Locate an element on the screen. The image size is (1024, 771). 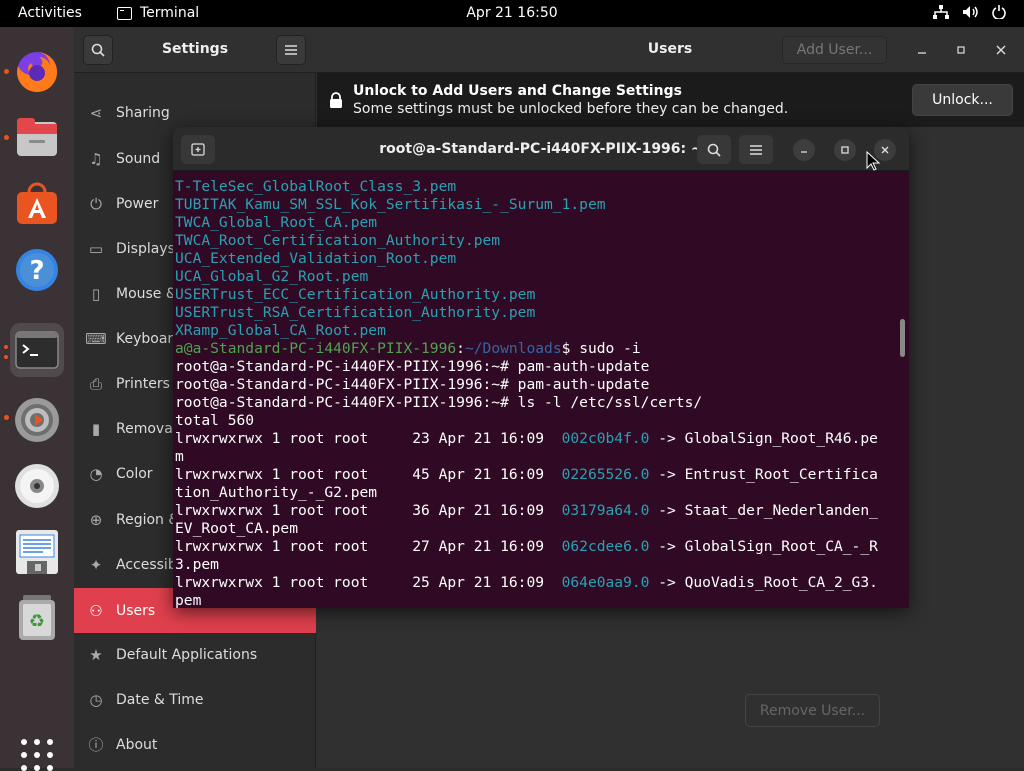
sidebar-item-label: Printers is located at coordinates (143, 383).